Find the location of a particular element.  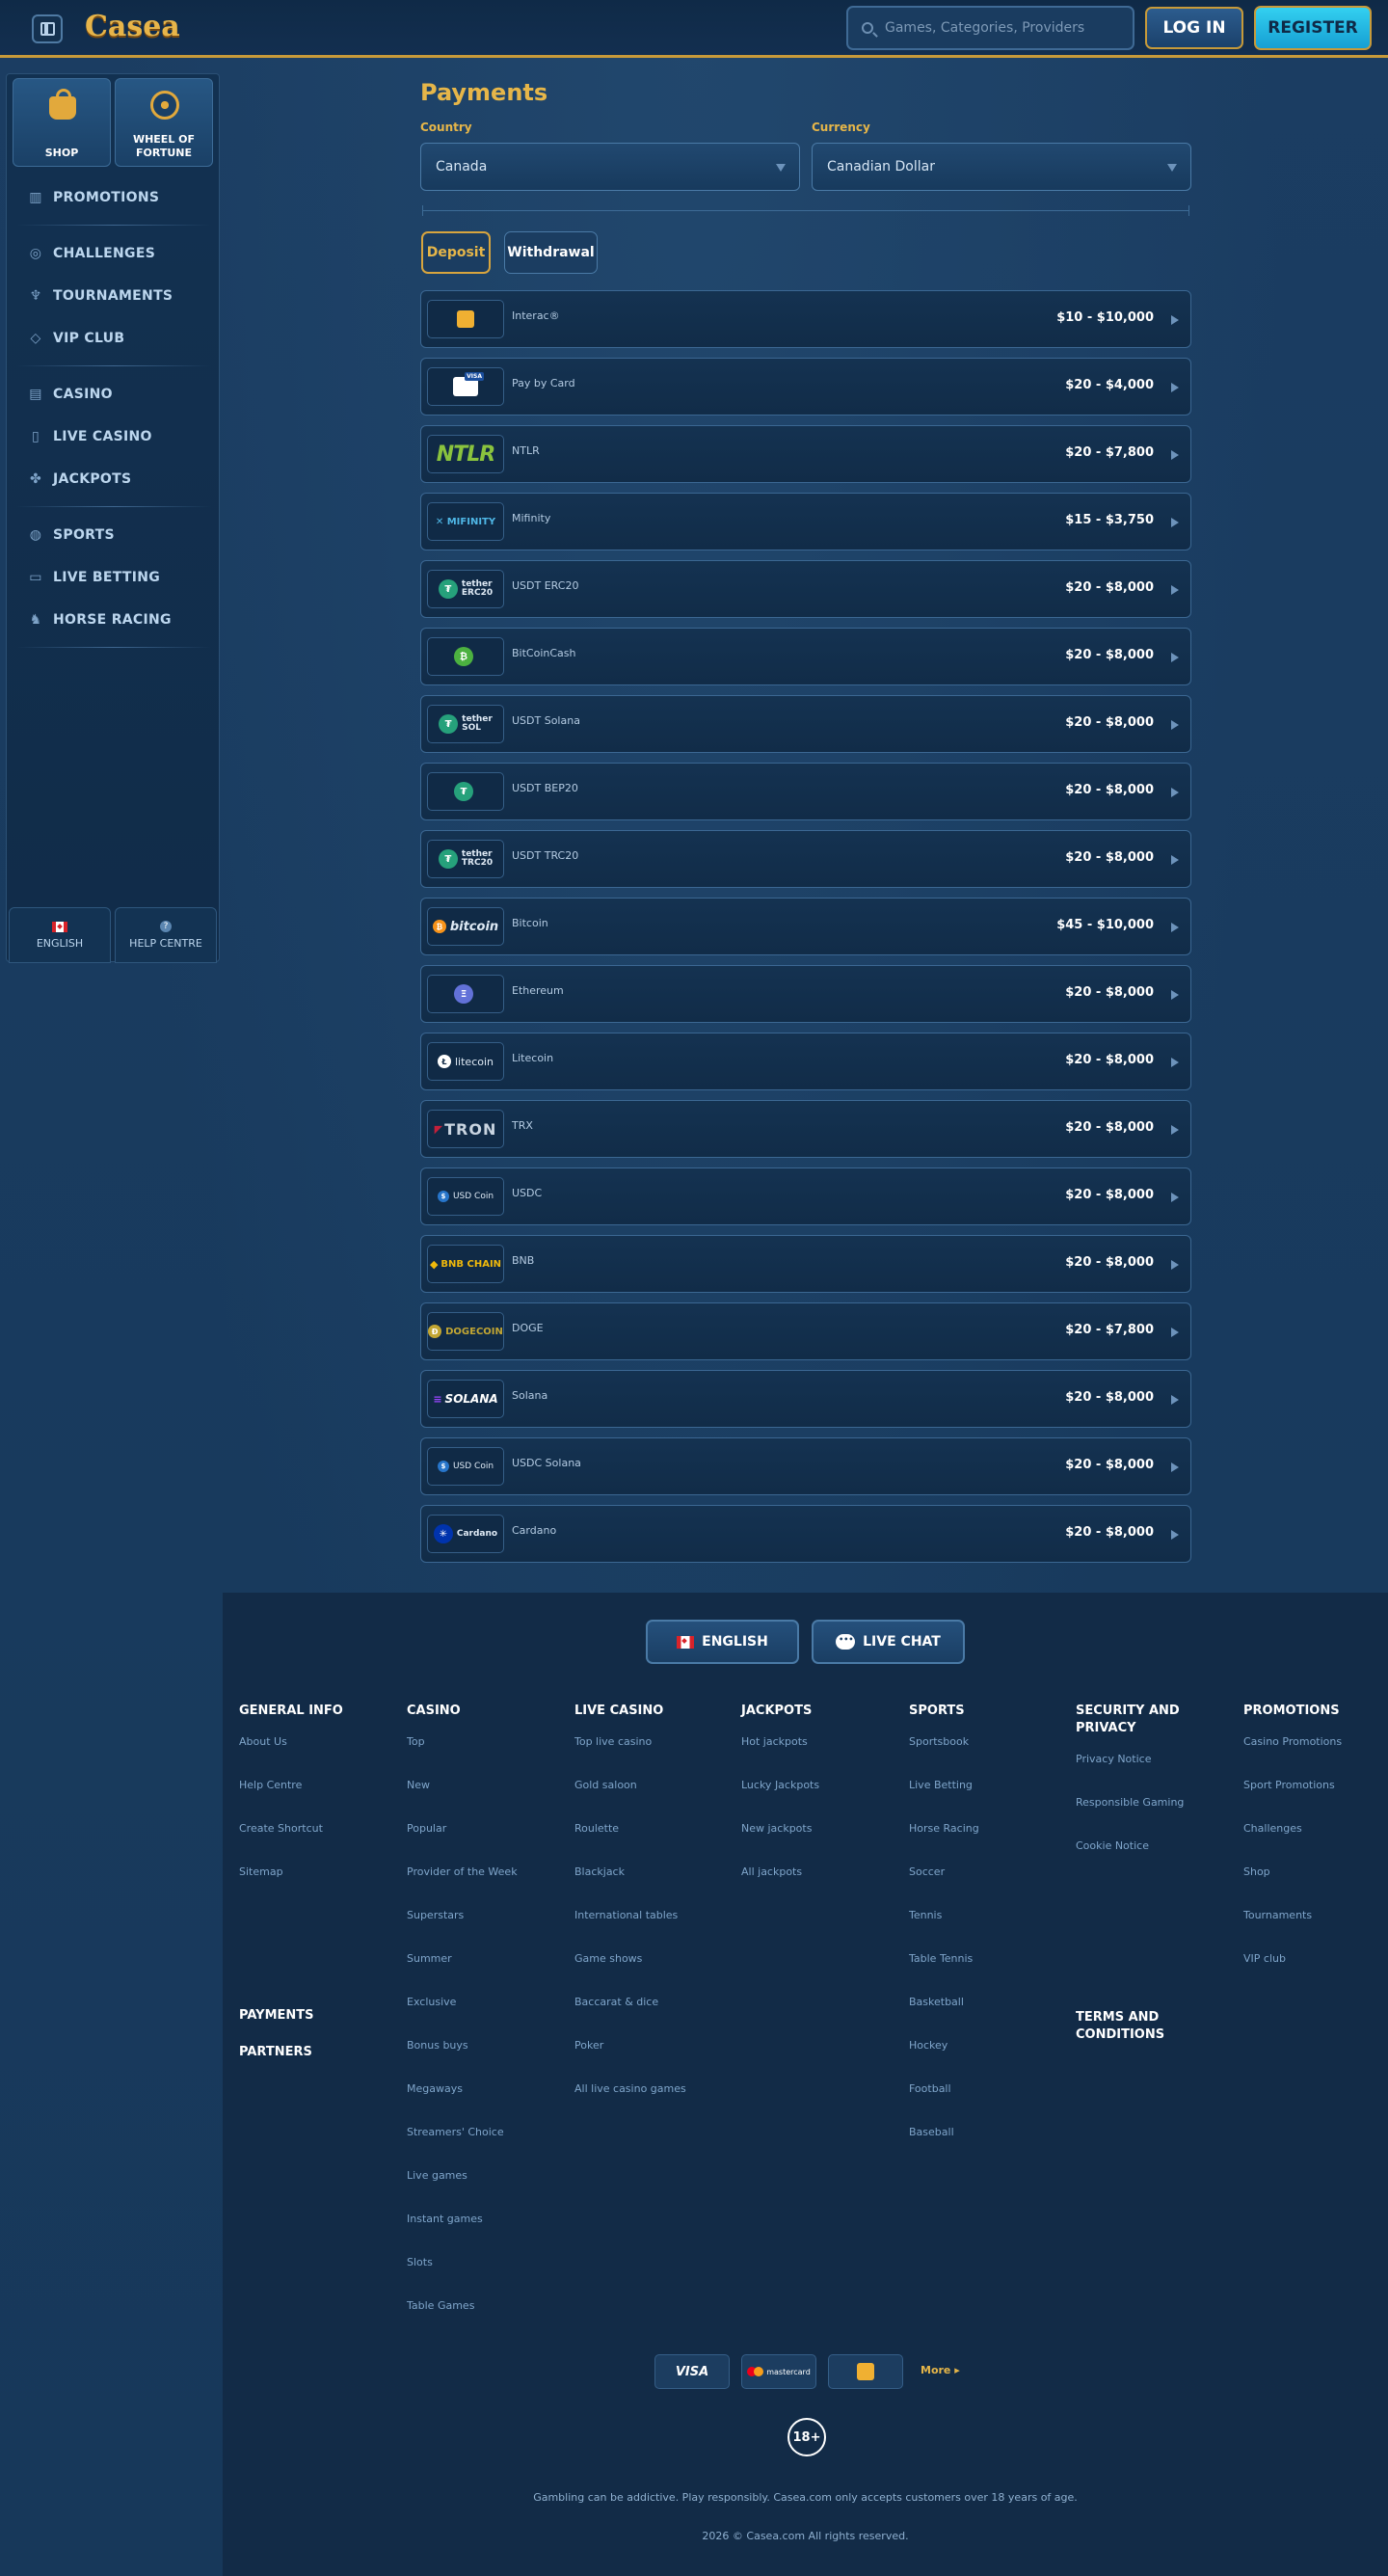

footer-link: Football is located at coordinates (986, 2104).